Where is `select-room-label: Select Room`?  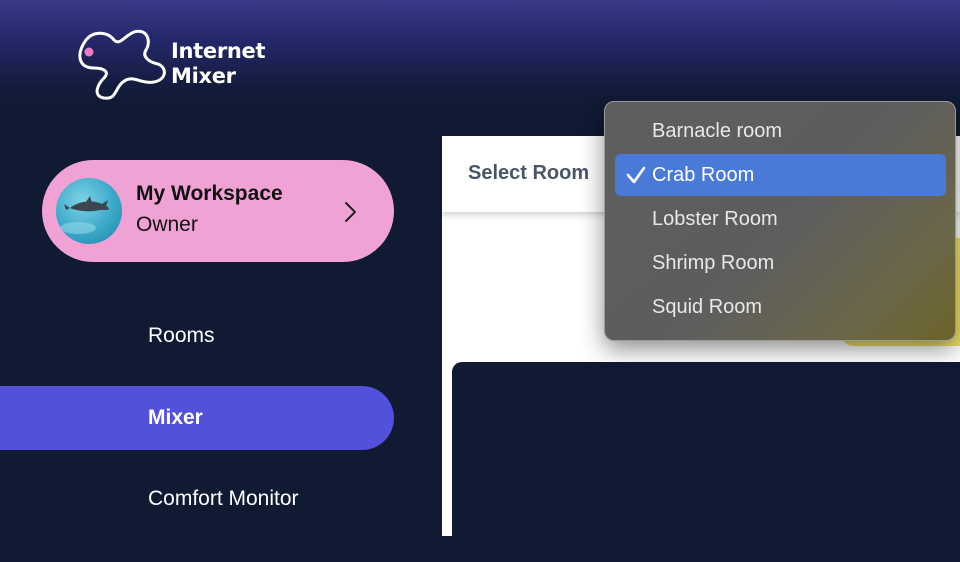
select-room-label: Select Room is located at coordinates (529, 173).